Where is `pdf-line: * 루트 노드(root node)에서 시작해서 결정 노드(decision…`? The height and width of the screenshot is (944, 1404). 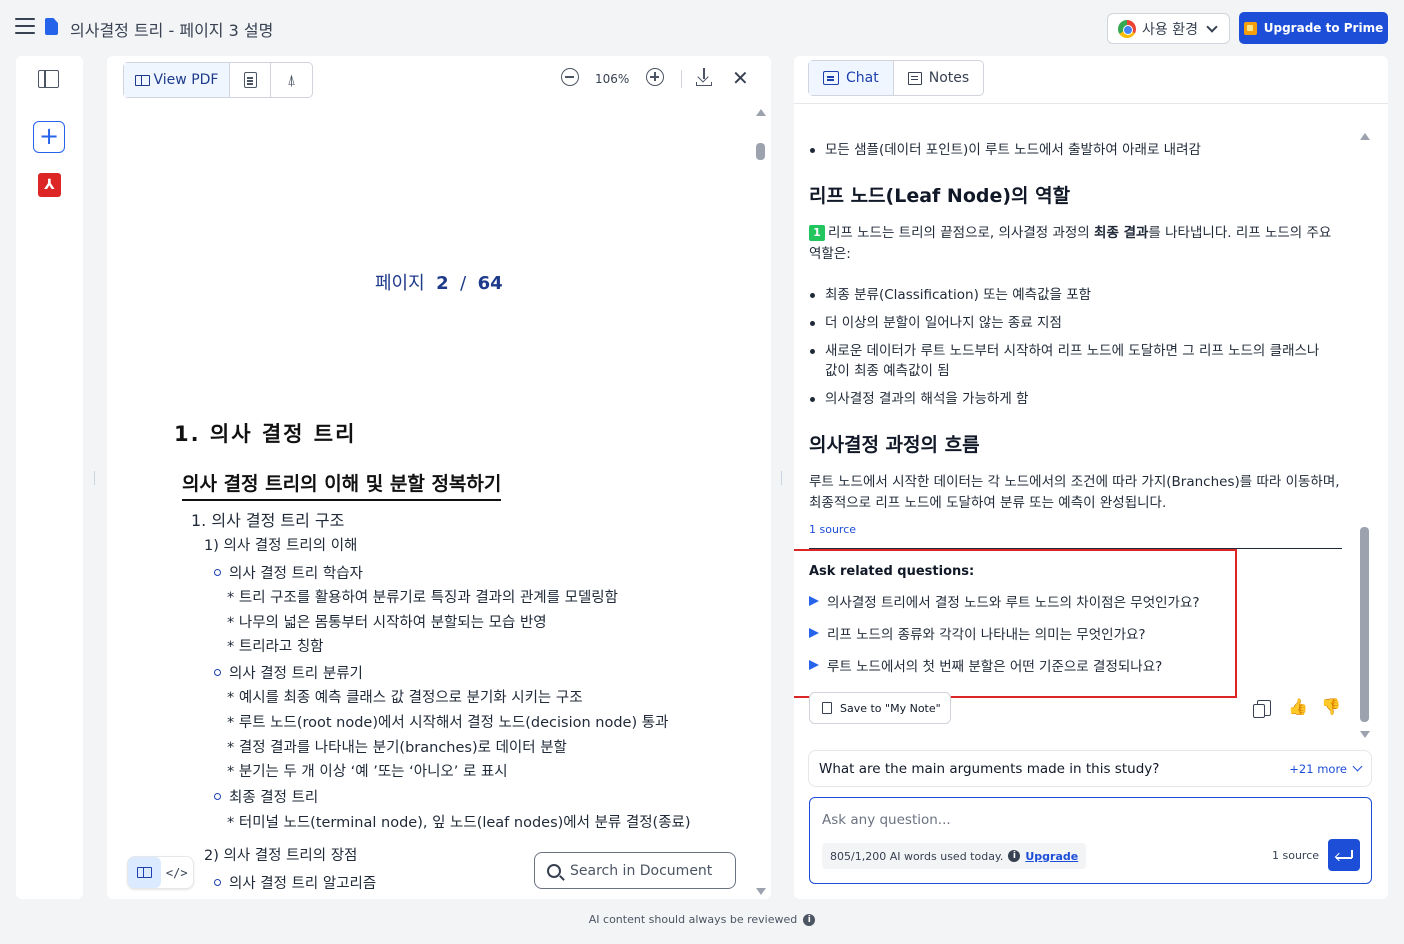
pdf-line: * 루트 노드(root node)에서 시작해서 결정 노드(decision… is located at coordinates (448, 723).